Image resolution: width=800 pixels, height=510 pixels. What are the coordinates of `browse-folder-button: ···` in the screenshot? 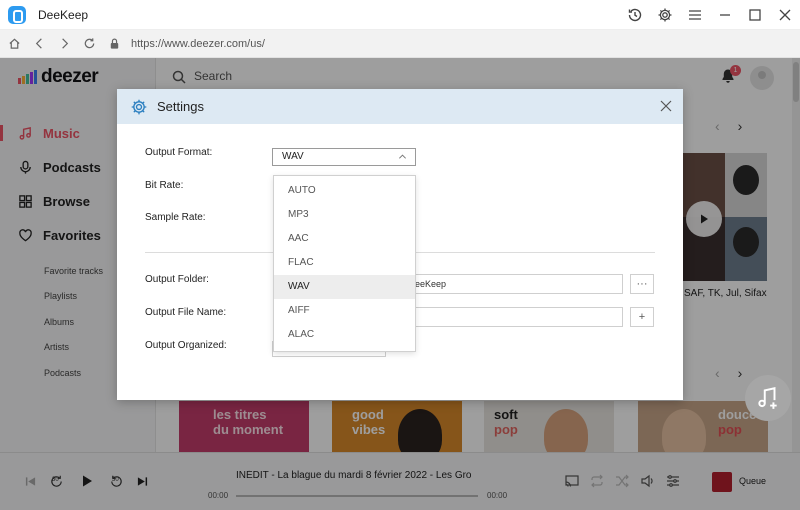 It's located at (642, 284).